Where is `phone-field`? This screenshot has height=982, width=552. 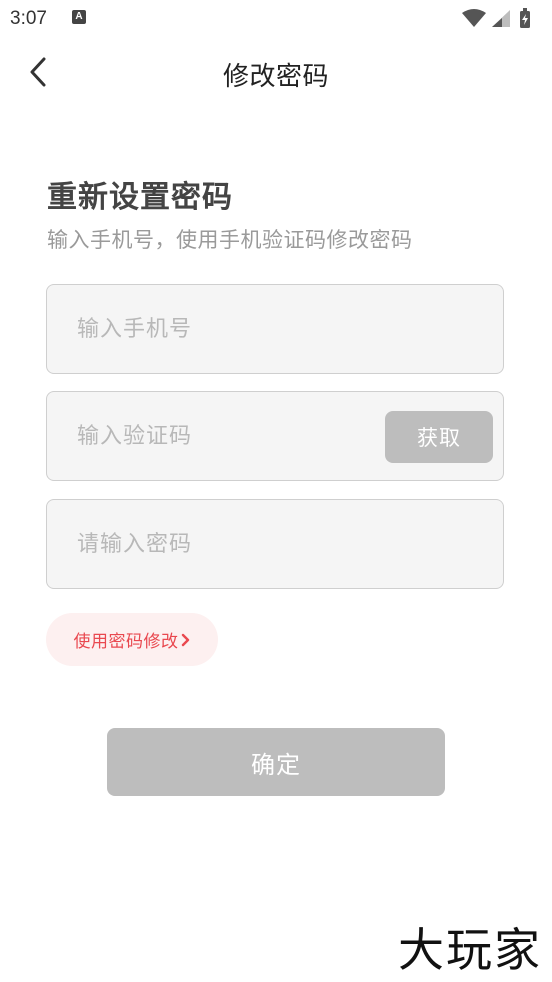
phone-field is located at coordinates (275, 329).